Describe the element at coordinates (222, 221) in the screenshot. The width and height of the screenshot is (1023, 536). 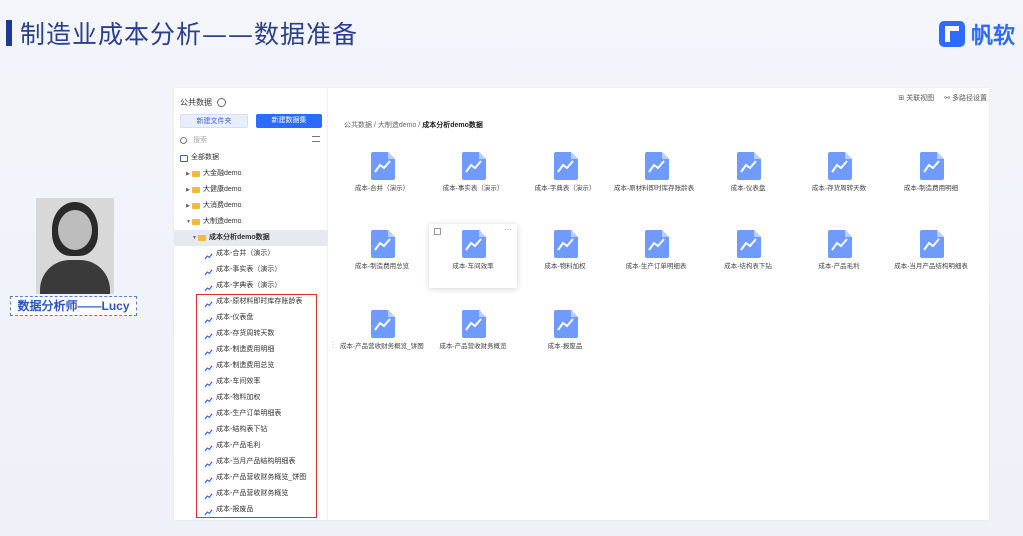
I see `tree-item-label: 大制造demo` at that location.